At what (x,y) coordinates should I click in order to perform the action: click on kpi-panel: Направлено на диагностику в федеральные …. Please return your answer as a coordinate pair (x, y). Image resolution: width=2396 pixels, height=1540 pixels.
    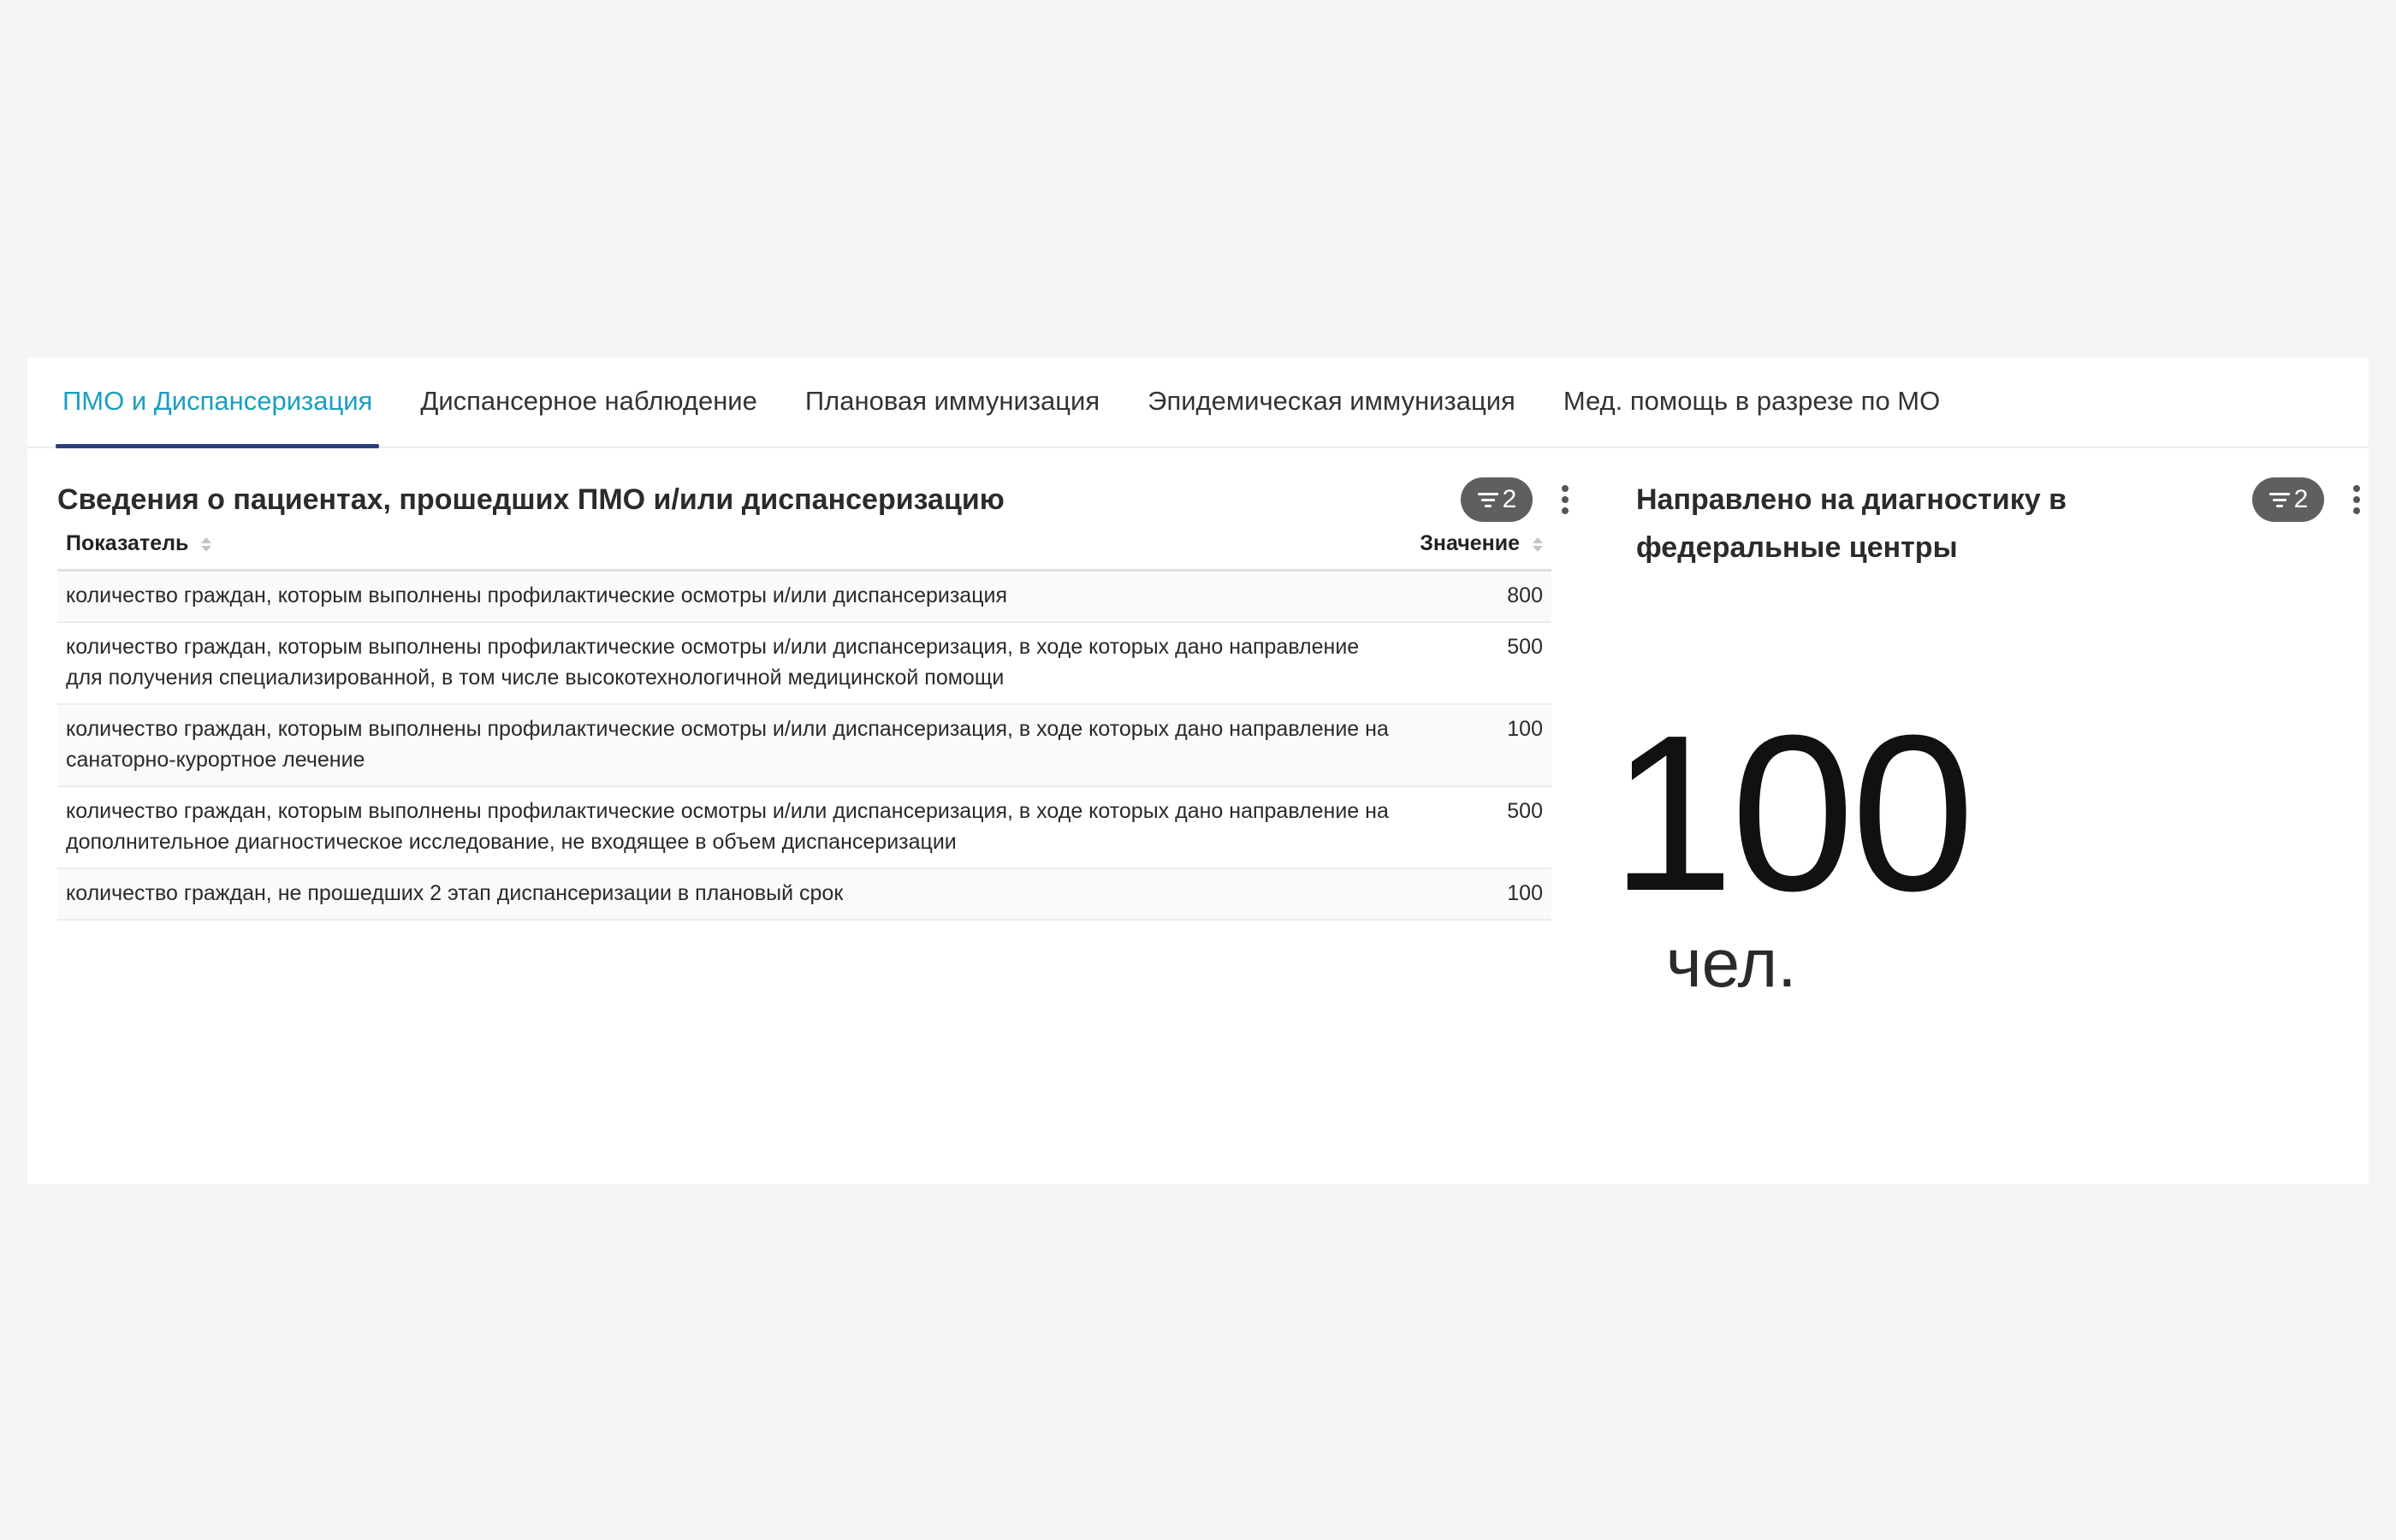
    Looking at the image, I should click on (1985, 737).